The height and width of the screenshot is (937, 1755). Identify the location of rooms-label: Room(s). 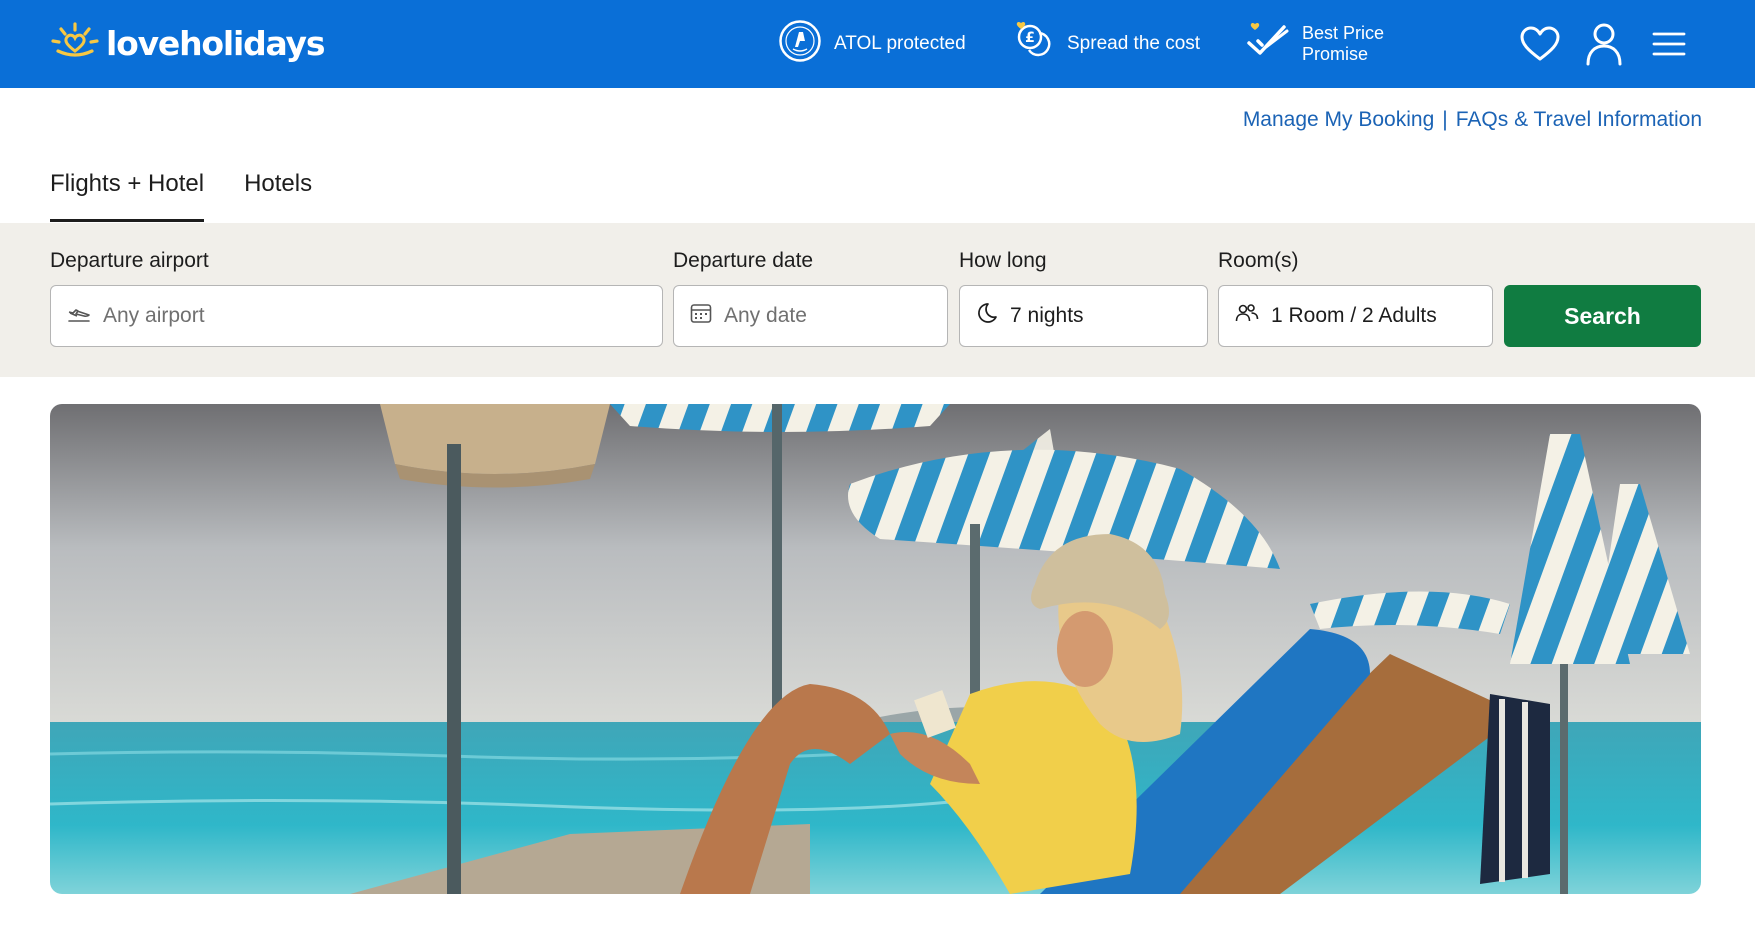
(1258, 260).